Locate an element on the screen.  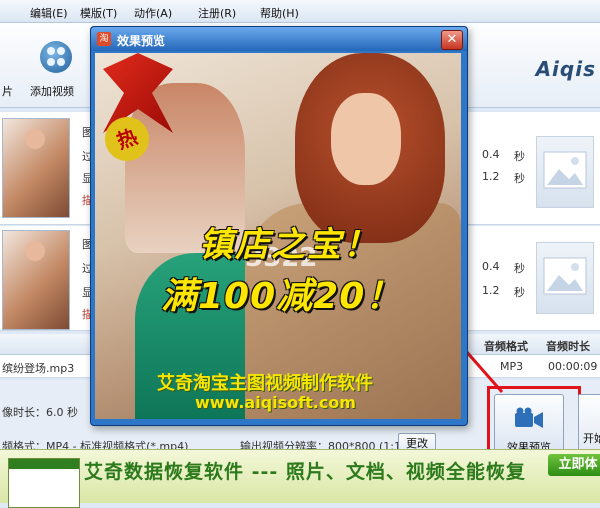
column-audio-duration: 音频时长 is located at coordinates (568, 346).